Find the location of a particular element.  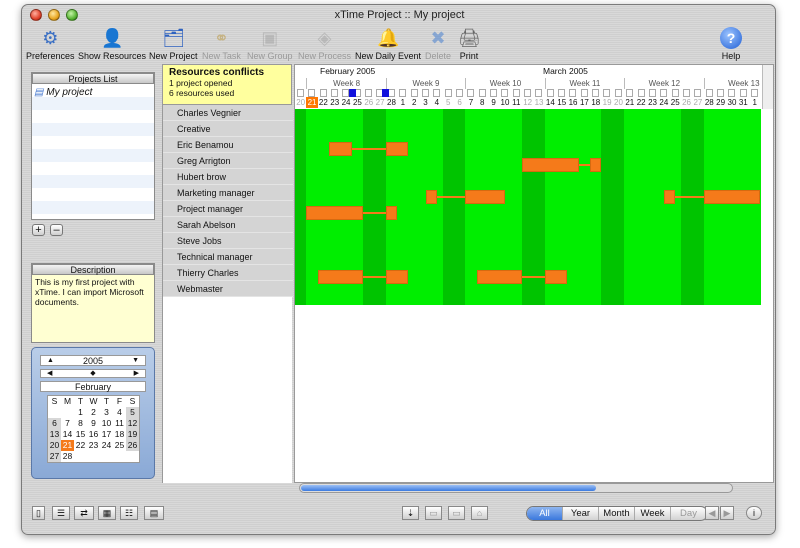

resource-row: Creative is located at coordinates (228, 129).